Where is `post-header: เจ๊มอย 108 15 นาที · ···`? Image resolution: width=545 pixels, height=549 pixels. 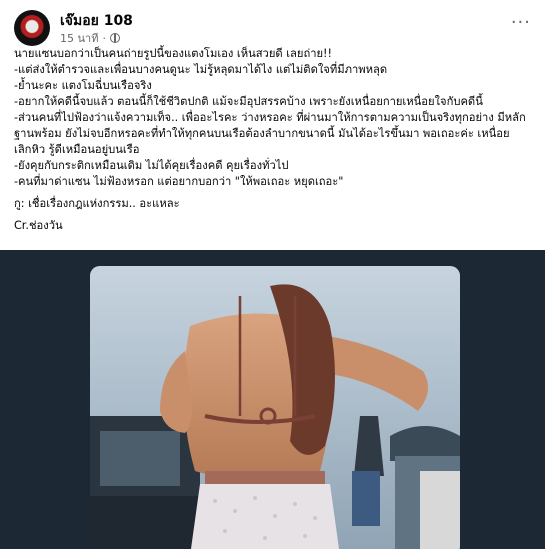
post-header: เจ๊มอย 108 15 นาที · ··· is located at coordinates (274, 28).